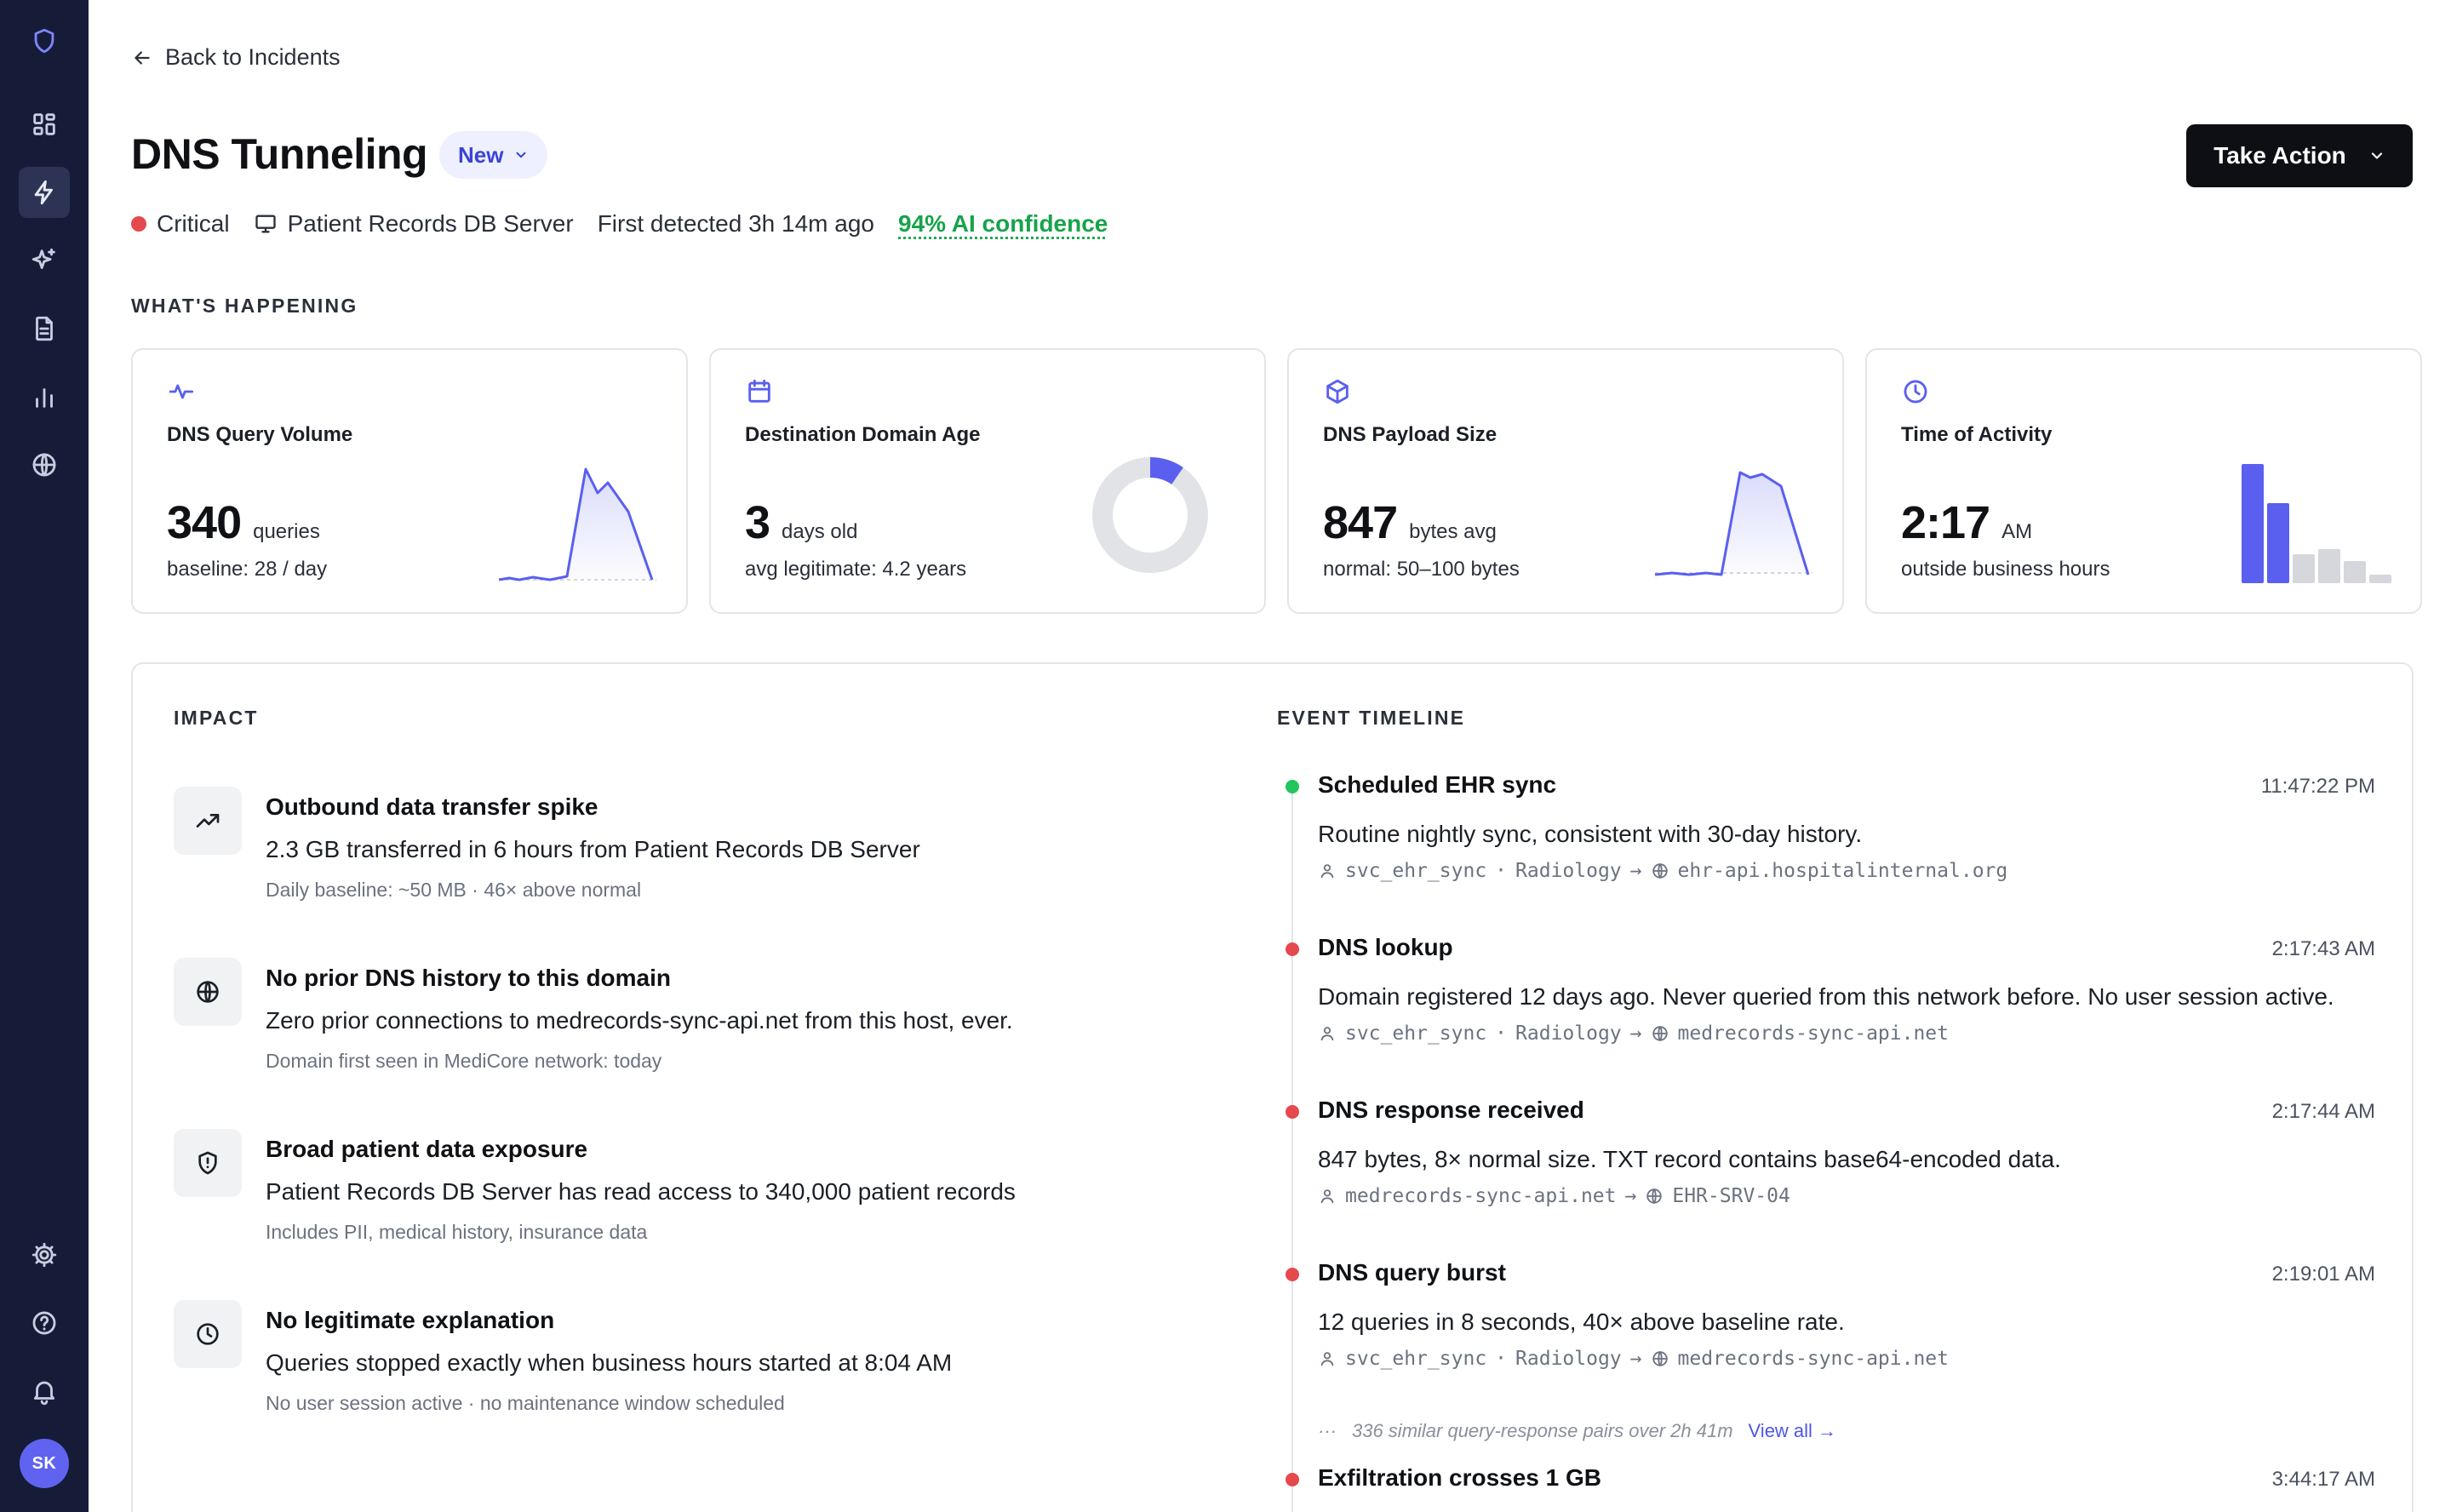  Describe the element at coordinates (855, 569) in the screenshot. I see `card-subtext: avg legitimate: 4.2 years` at that location.